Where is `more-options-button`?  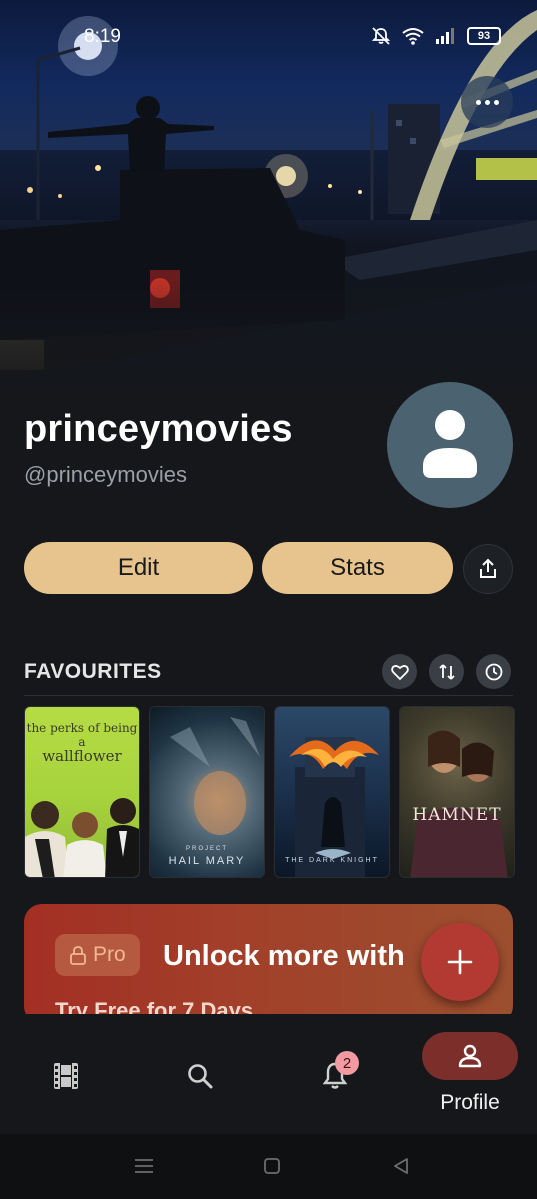 more-options-button is located at coordinates (487, 102).